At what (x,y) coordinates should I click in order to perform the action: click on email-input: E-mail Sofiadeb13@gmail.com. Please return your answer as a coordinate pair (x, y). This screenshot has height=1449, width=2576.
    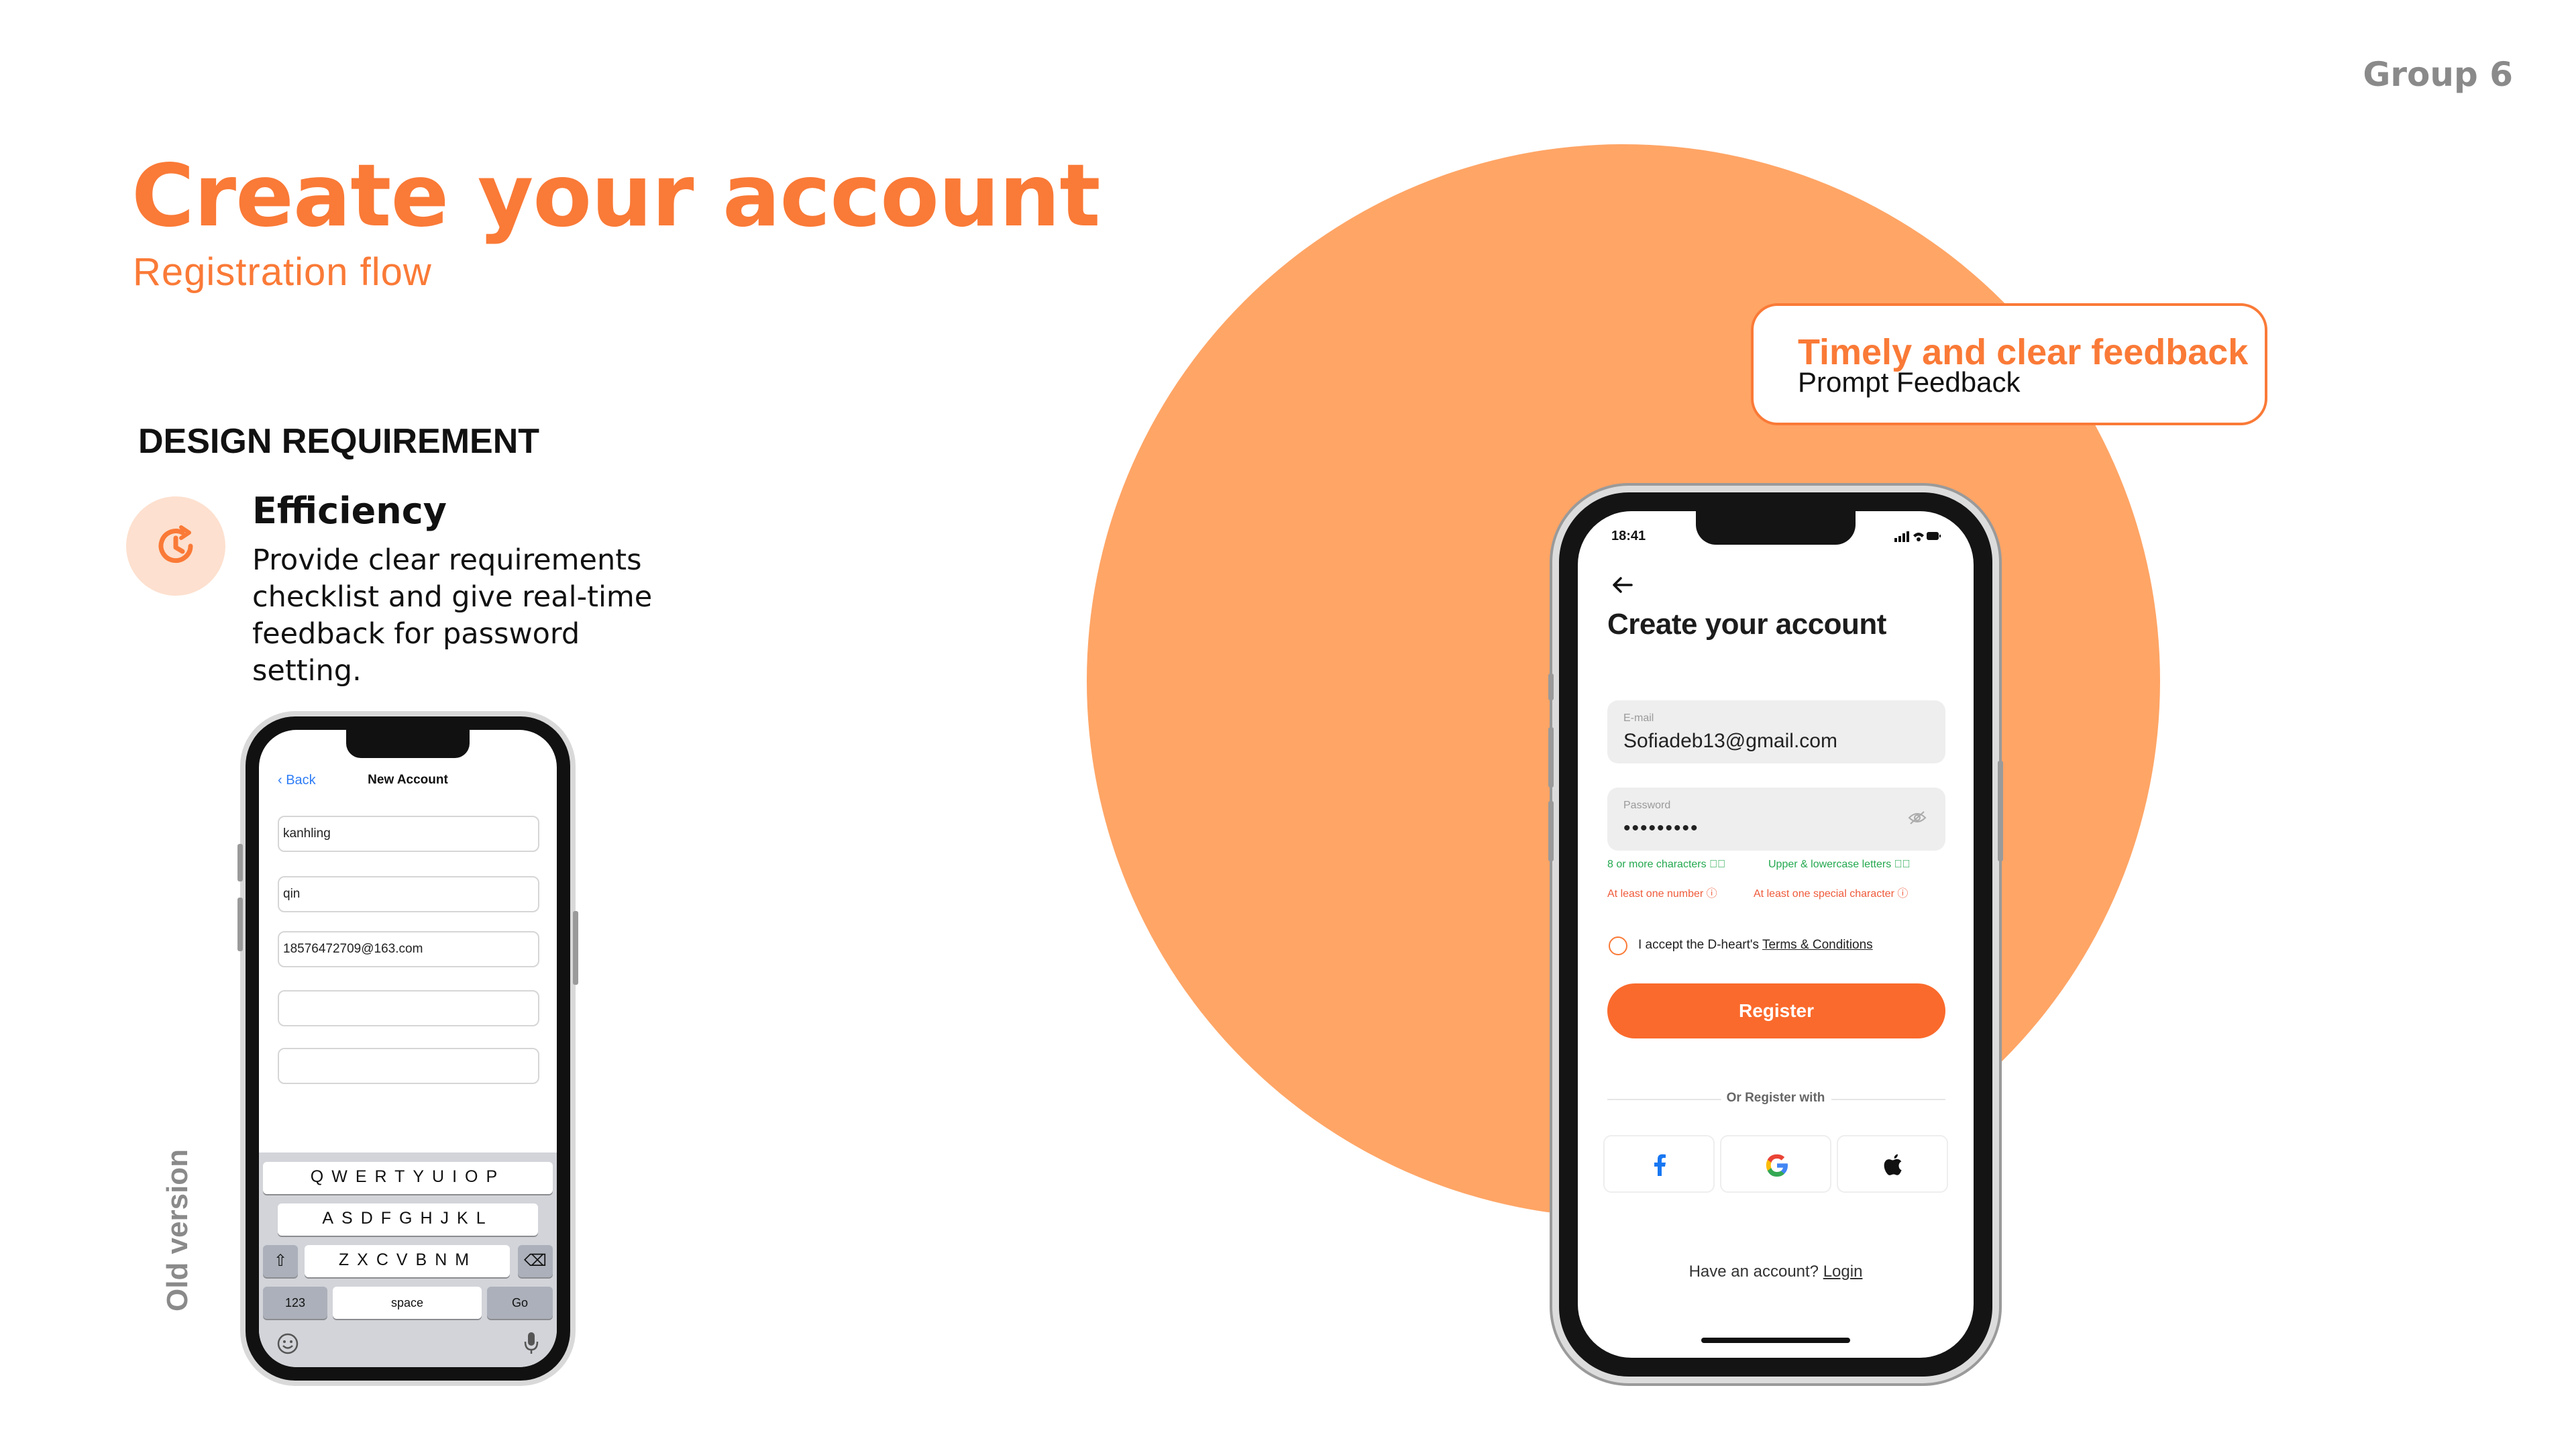
    Looking at the image, I should click on (1776, 731).